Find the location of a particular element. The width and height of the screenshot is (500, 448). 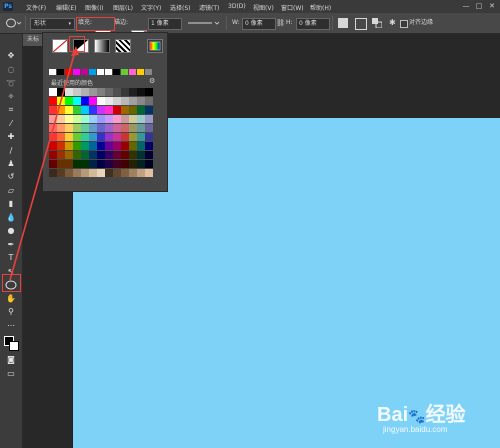

background-color-swatch is located at coordinates (14, 346).